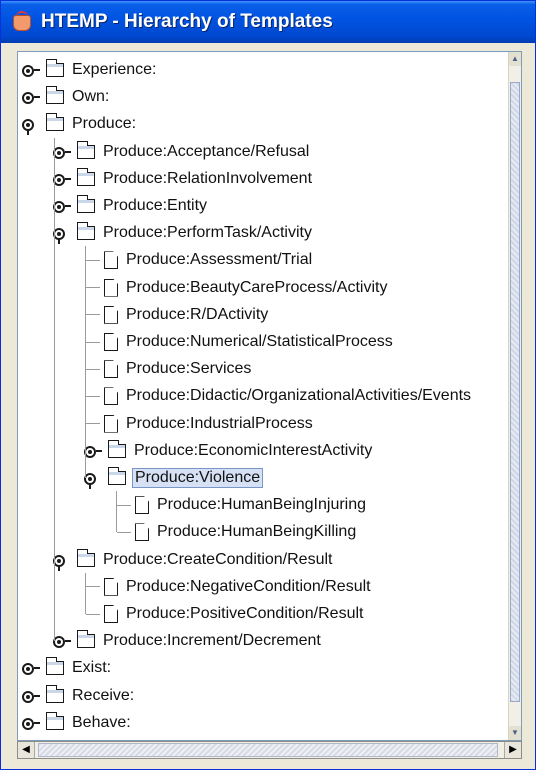 The width and height of the screenshot is (536, 770). What do you see at coordinates (515, 392) in the screenshot?
I see `vertical-scroll-thumb` at bounding box center [515, 392].